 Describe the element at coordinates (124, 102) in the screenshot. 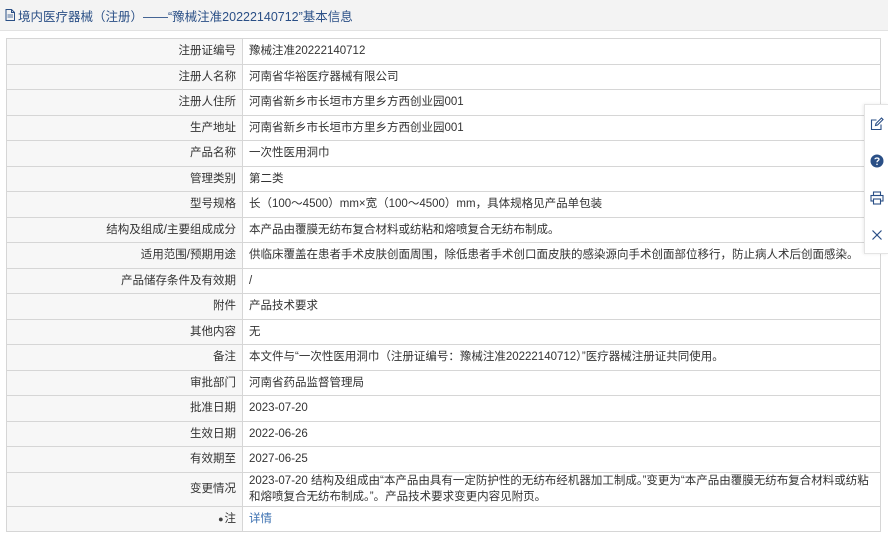

I see `row-label: 注册人住所` at that location.